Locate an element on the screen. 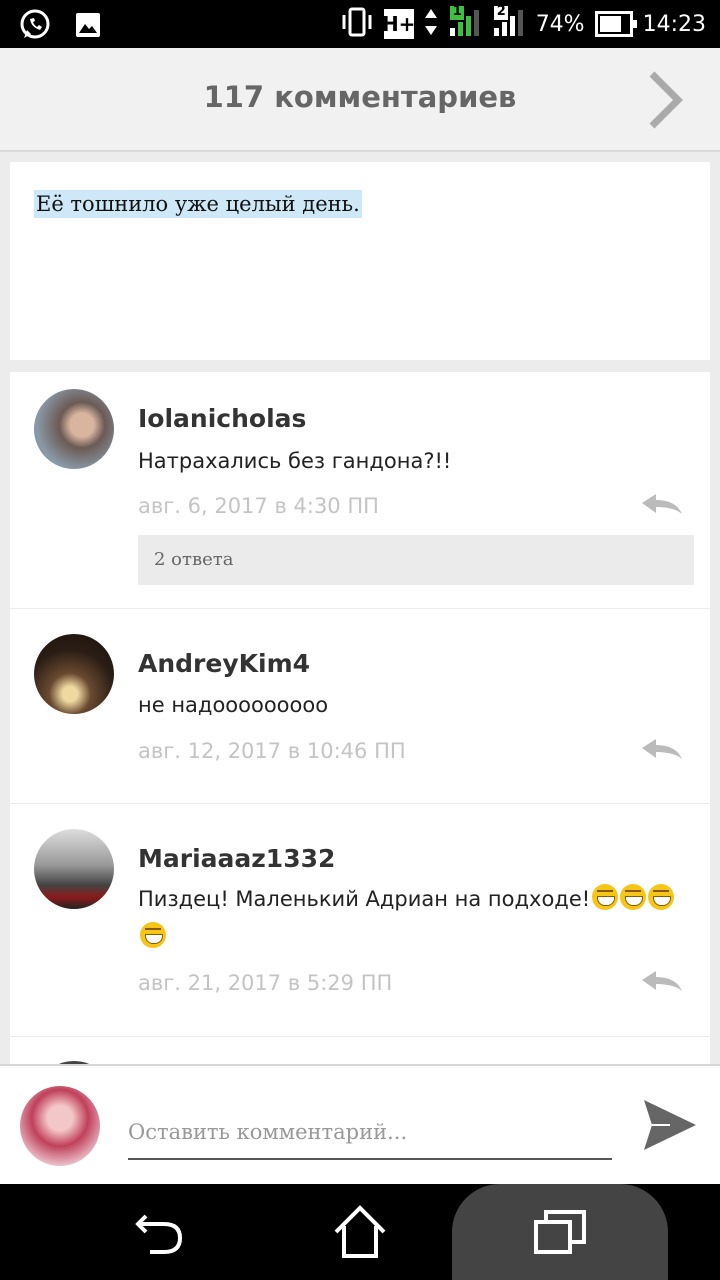 This screenshot has width=720, height=1280. battery-icon is located at coordinates (615, 24).